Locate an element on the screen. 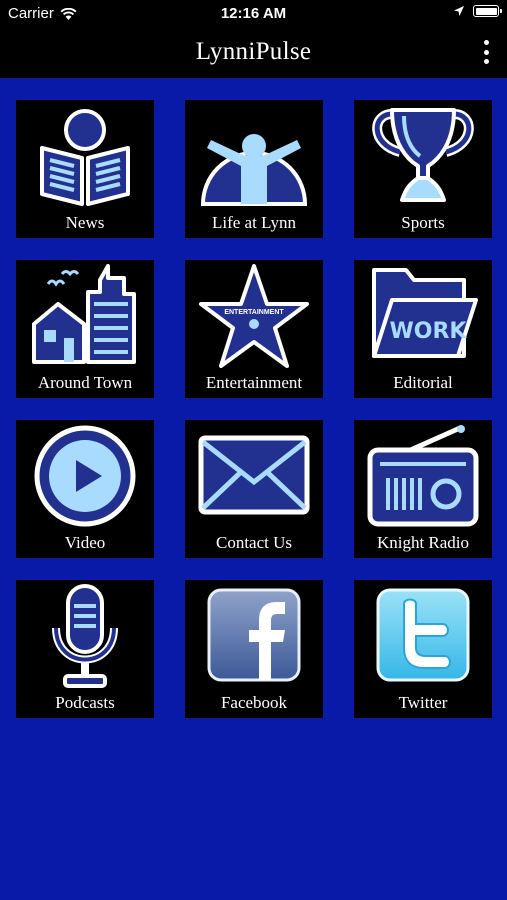  tile-label: Life at Lynn is located at coordinates (254, 222).